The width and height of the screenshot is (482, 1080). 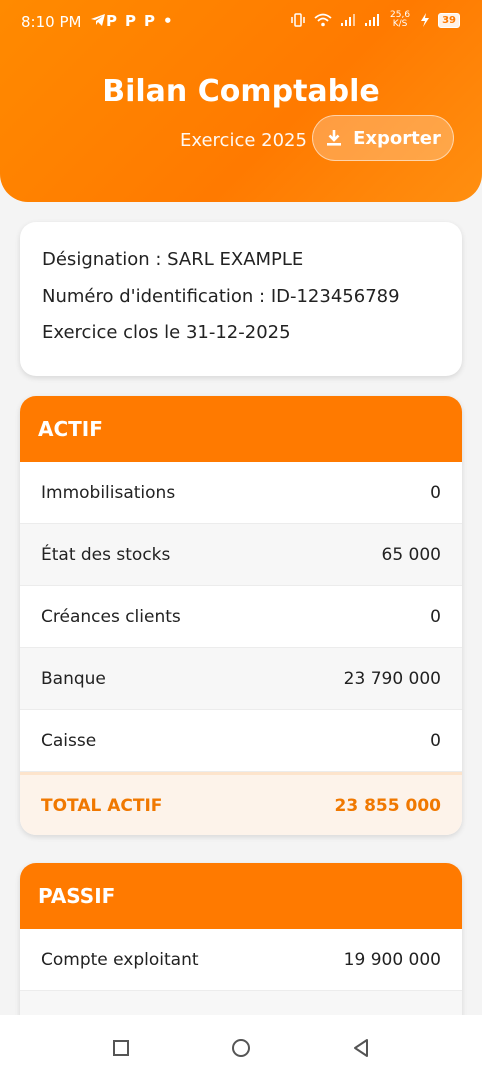 What do you see at coordinates (241, 493) in the screenshot?
I see `table-row: Immobilisations 0` at bounding box center [241, 493].